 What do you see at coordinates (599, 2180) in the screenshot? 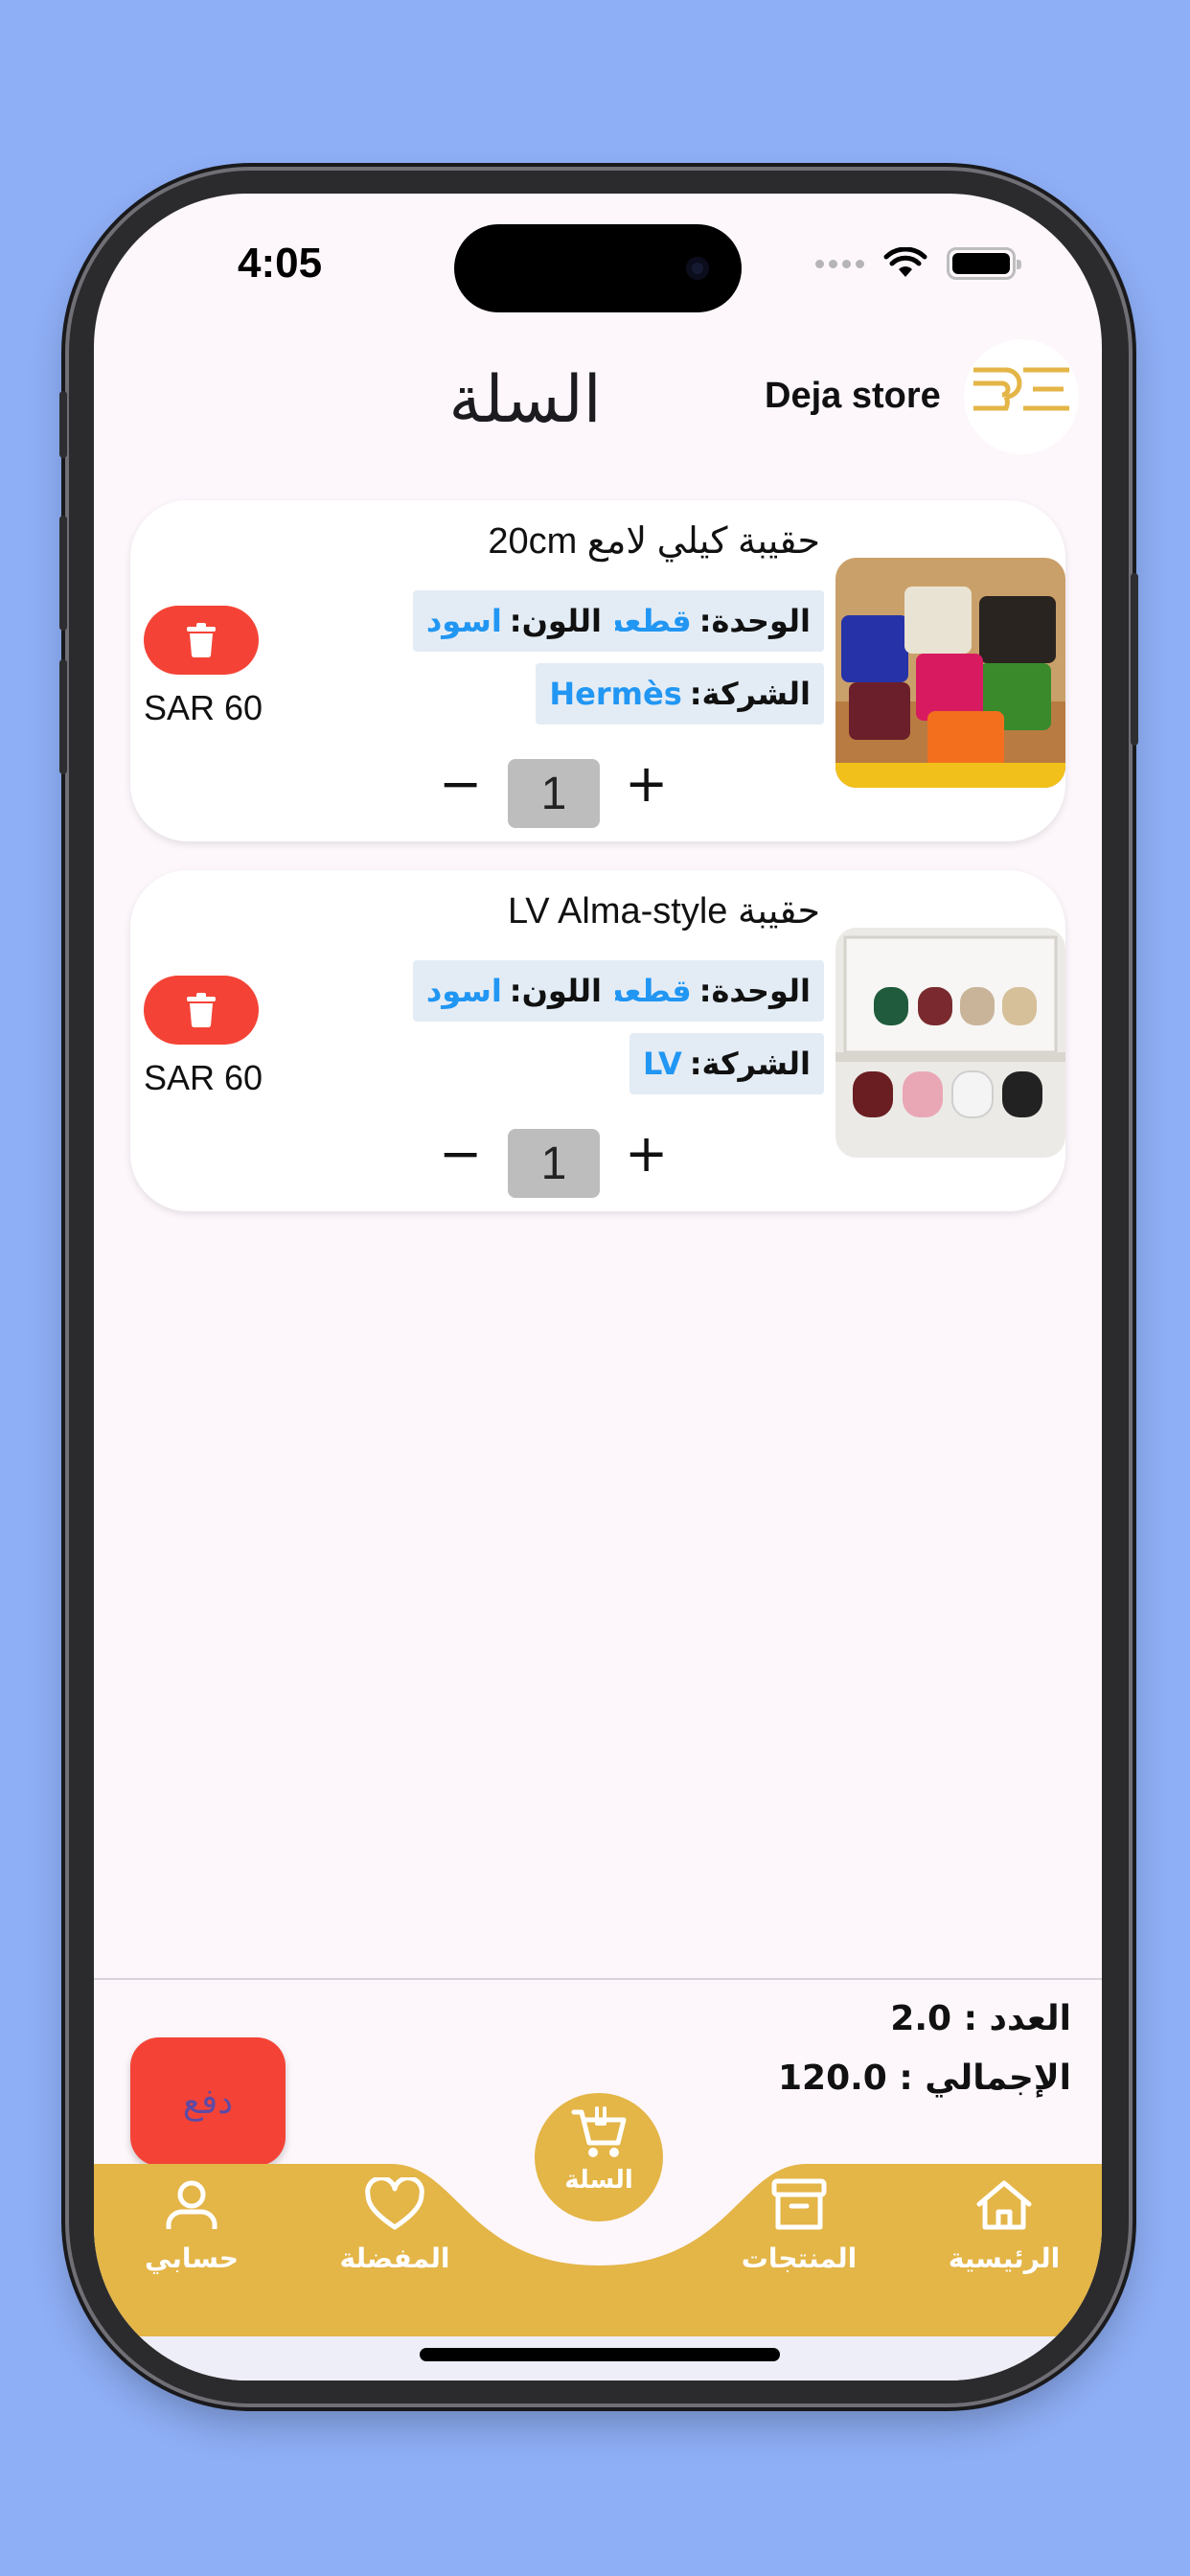
I see `nav-cart-label: السلة` at bounding box center [599, 2180].